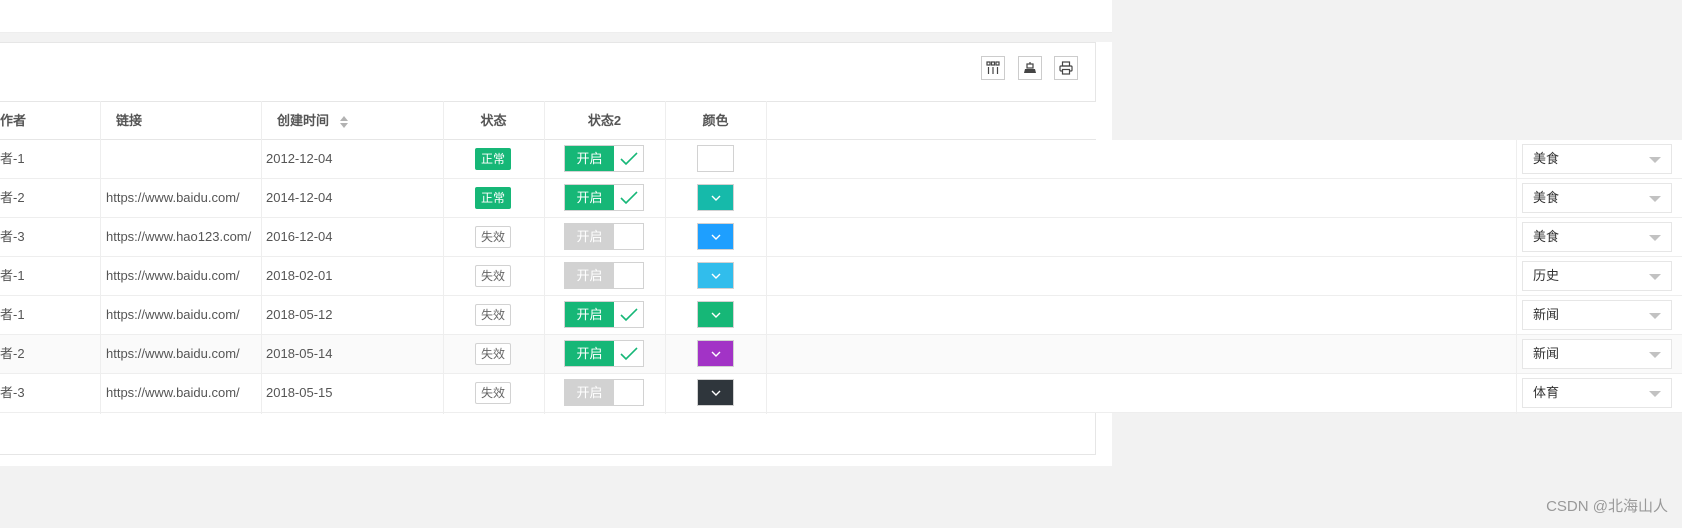 This screenshot has height=528, width=1682. Describe the element at coordinates (1597, 276) in the screenshot. I see `category-select: 历史` at that location.